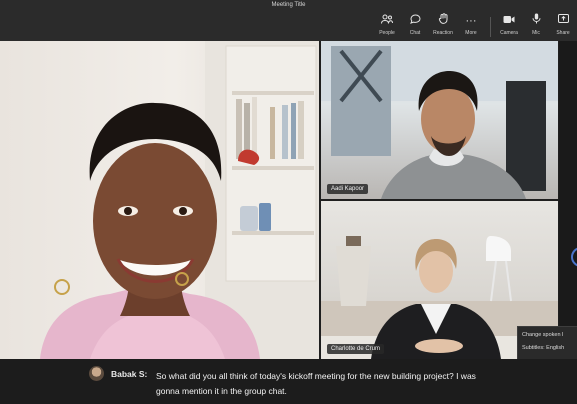 The height and width of the screenshot is (404, 577). Describe the element at coordinates (547, 346) in the screenshot. I see `subtitles-language-option: Subtitles: English` at that location.